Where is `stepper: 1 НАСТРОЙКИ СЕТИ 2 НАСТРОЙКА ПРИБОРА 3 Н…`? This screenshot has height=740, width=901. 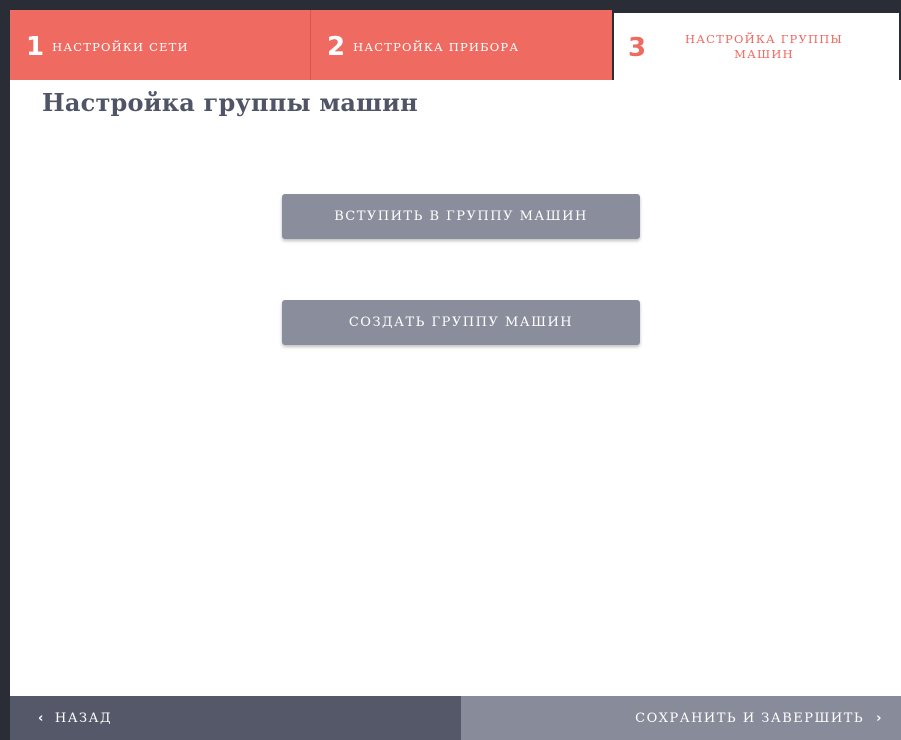 stepper: 1 НАСТРОЙКИ СЕТИ 2 НАСТРОЙКА ПРИБОРА 3 Н… is located at coordinates (455, 45).